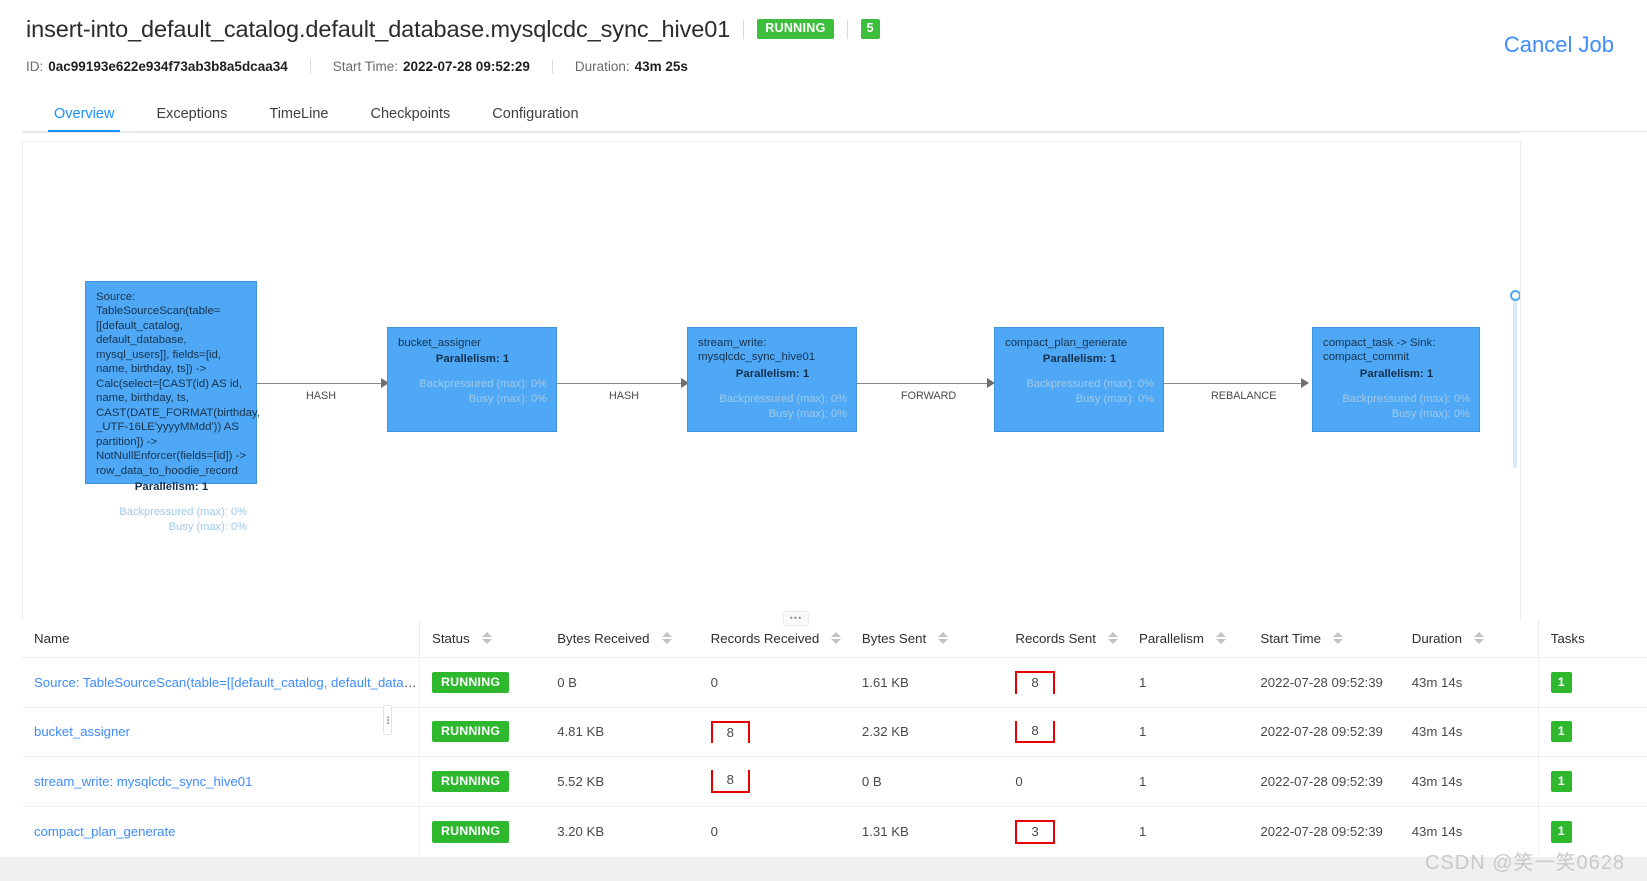 Image resolution: width=1647 pixels, height=881 pixels. I want to click on column-header-bytes-received: Bytes Received, so click(622, 639).